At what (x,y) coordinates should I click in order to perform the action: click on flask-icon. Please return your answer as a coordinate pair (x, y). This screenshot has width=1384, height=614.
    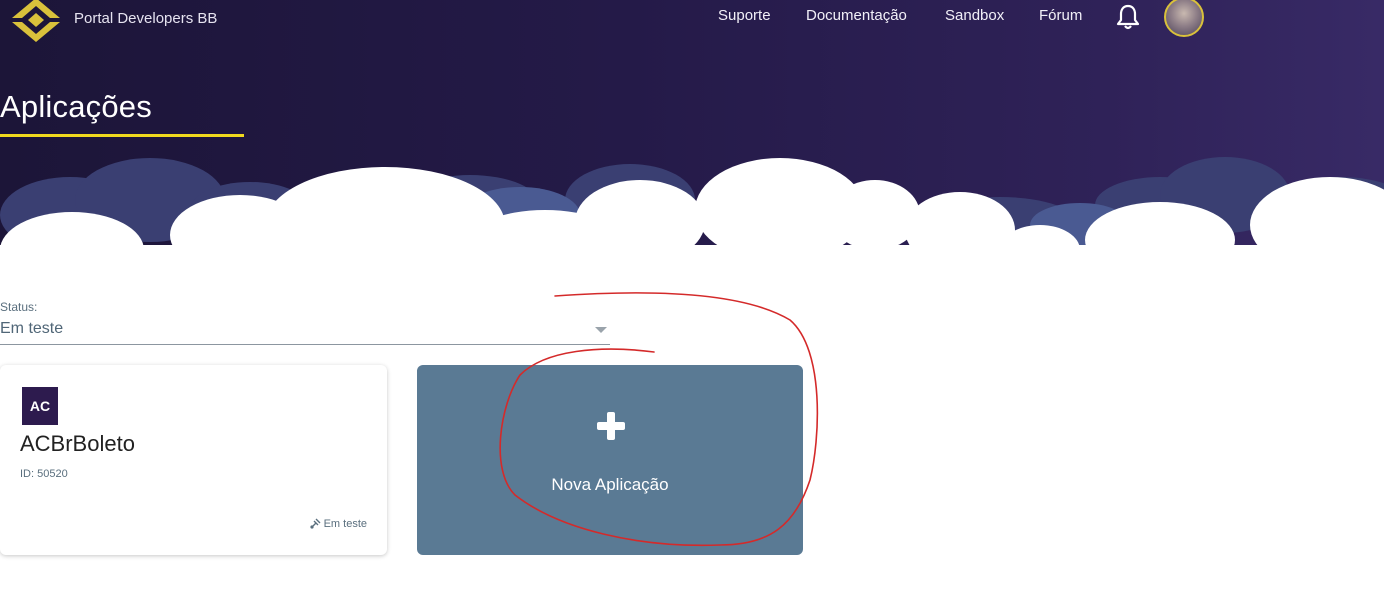
    Looking at the image, I should click on (315, 523).